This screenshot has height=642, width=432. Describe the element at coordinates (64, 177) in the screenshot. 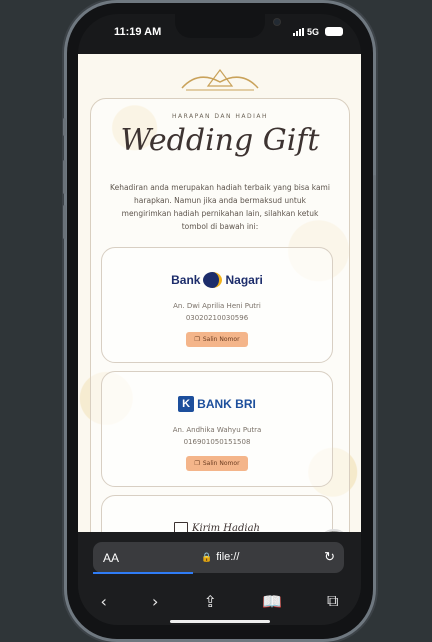

I see `volume-up-button` at that location.